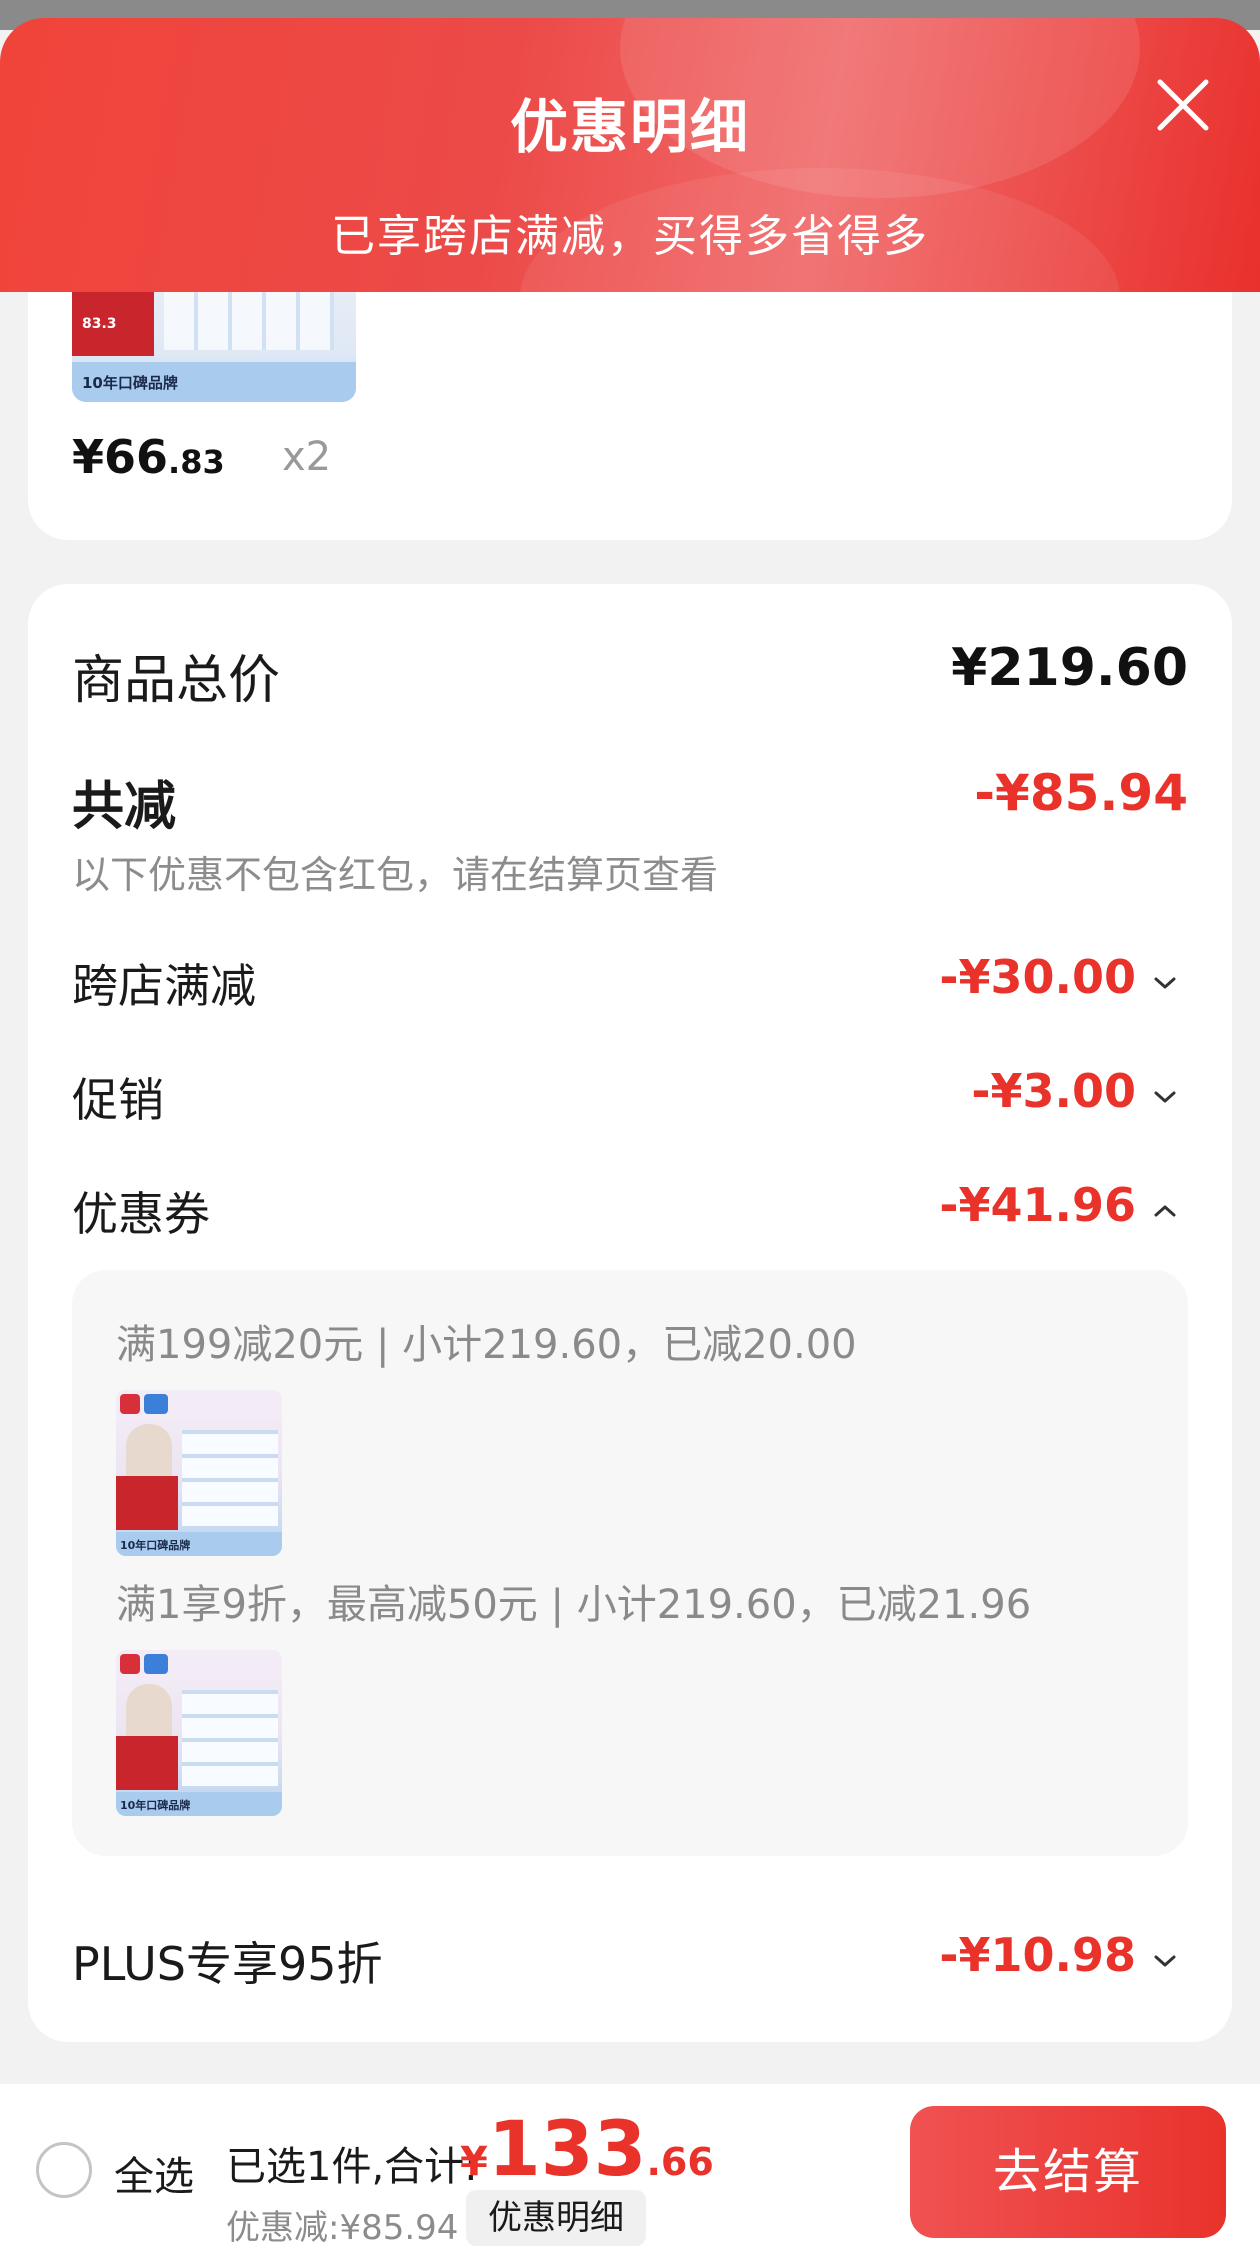  Describe the element at coordinates (556, 2218) in the screenshot. I see `discount-detail-button: 优惠明细` at that location.